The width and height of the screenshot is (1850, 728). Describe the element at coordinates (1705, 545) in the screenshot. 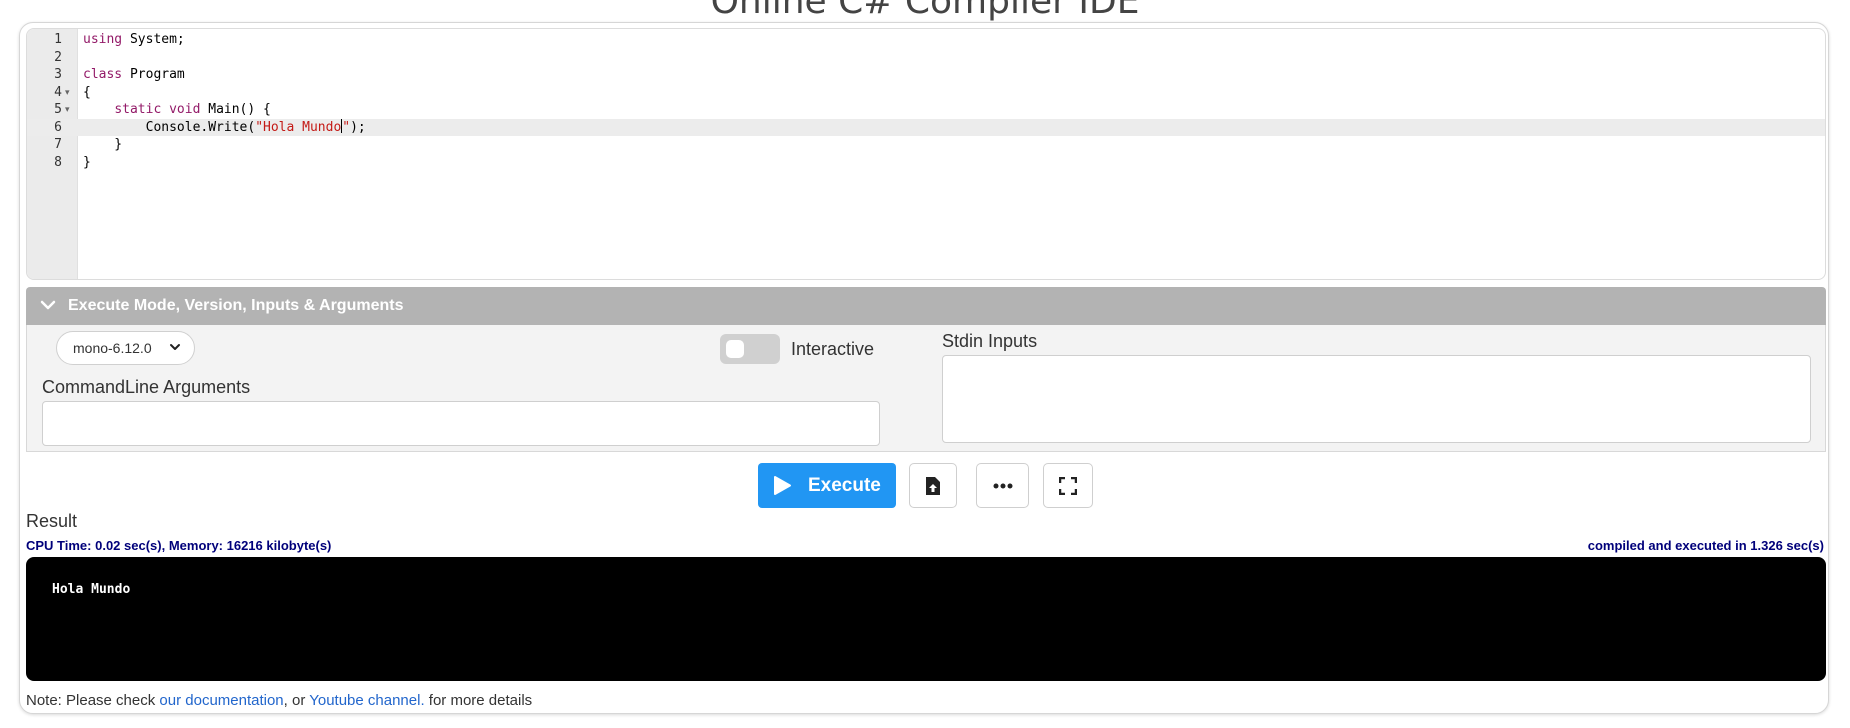

I see `compile-time-info: compiled and executed in 1.326 sec(s)` at that location.